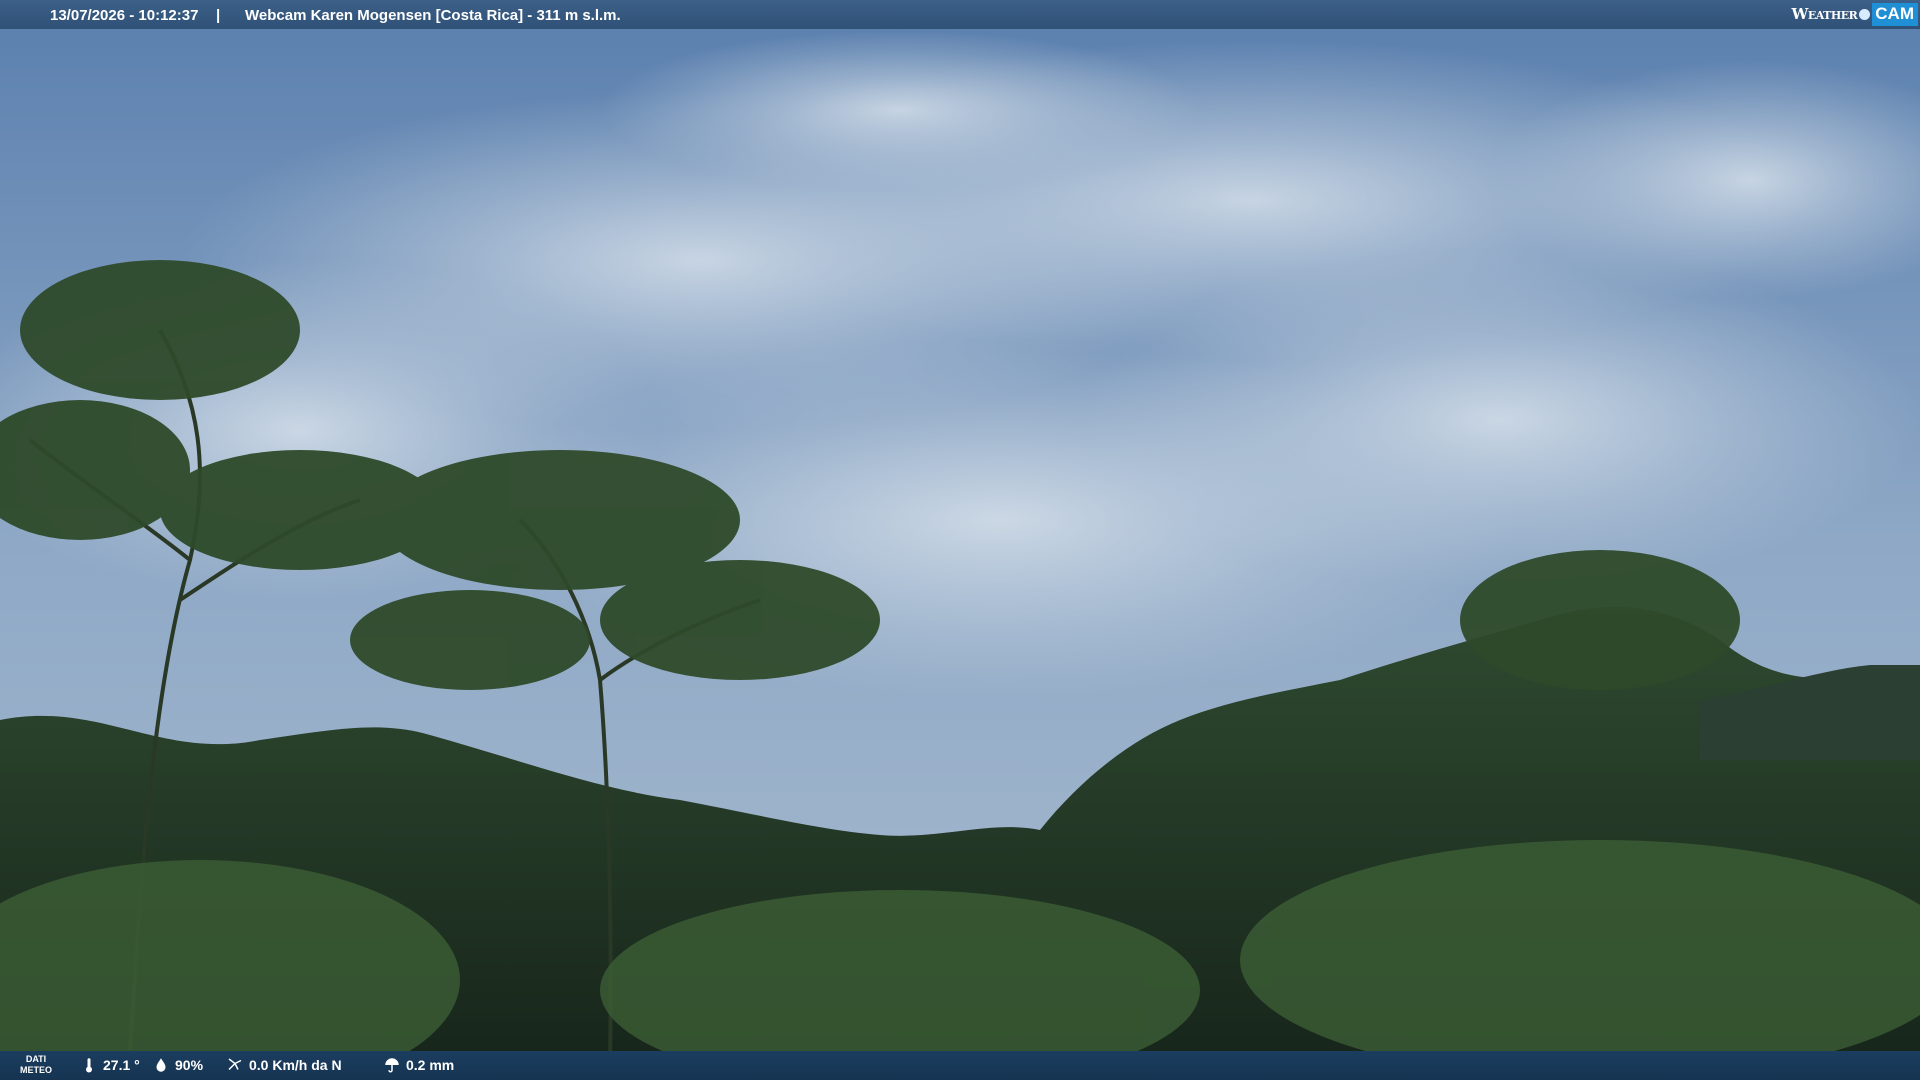  I want to click on temperature-value: 27.1 °, so click(121, 1065).